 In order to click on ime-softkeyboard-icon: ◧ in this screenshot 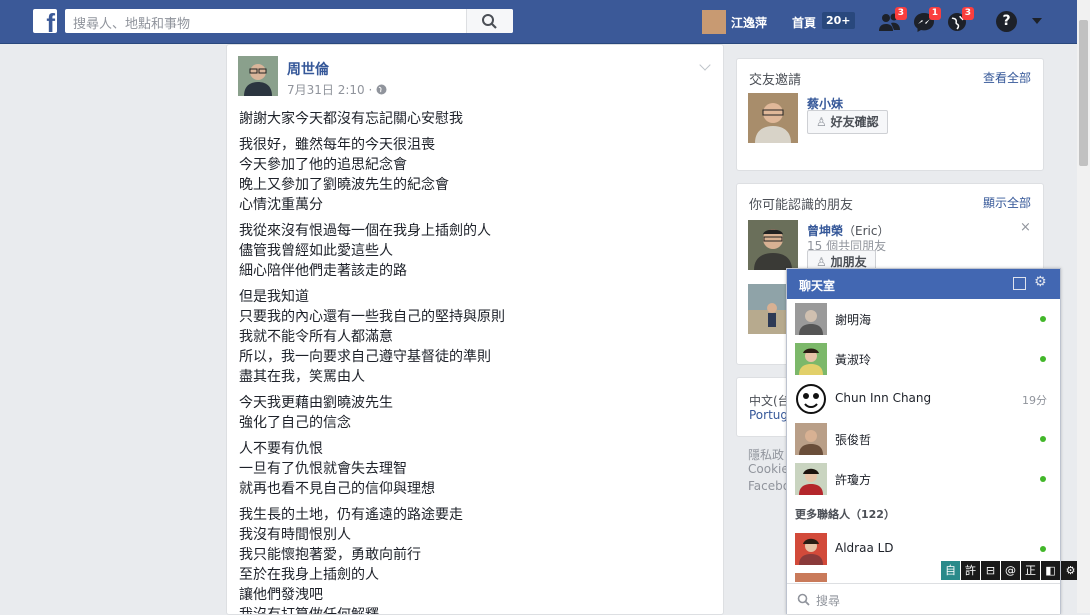, I will do `click(1050, 570)`.